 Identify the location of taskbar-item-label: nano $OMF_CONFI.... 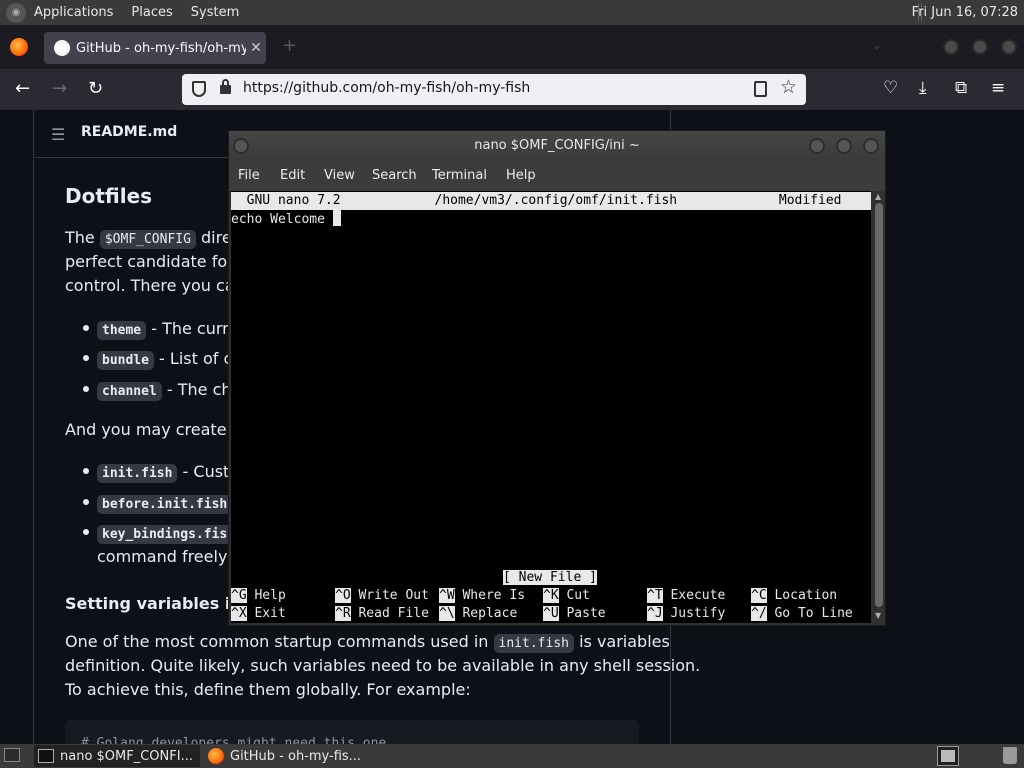
(126, 756).